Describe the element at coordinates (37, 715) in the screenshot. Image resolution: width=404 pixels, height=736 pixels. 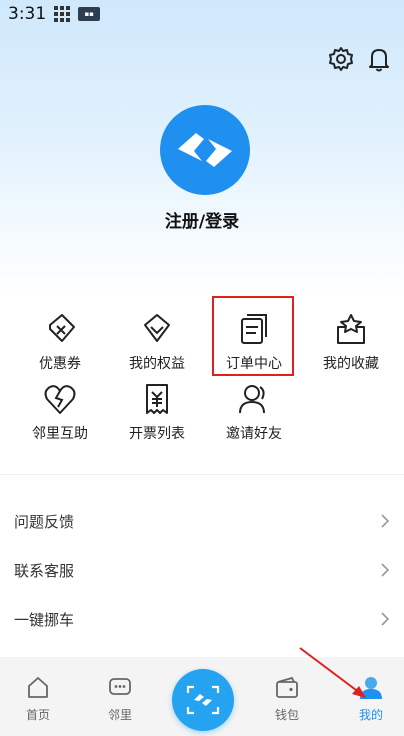
I see `nav-tab-label: 首页` at that location.